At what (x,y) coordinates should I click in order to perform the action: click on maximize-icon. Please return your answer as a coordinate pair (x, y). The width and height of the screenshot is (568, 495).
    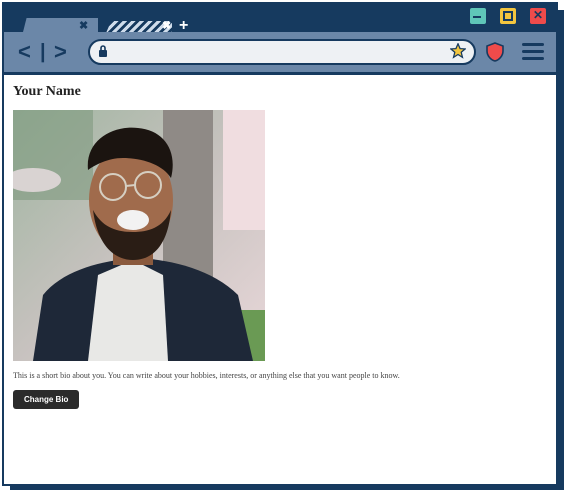
    Looking at the image, I should click on (508, 16).